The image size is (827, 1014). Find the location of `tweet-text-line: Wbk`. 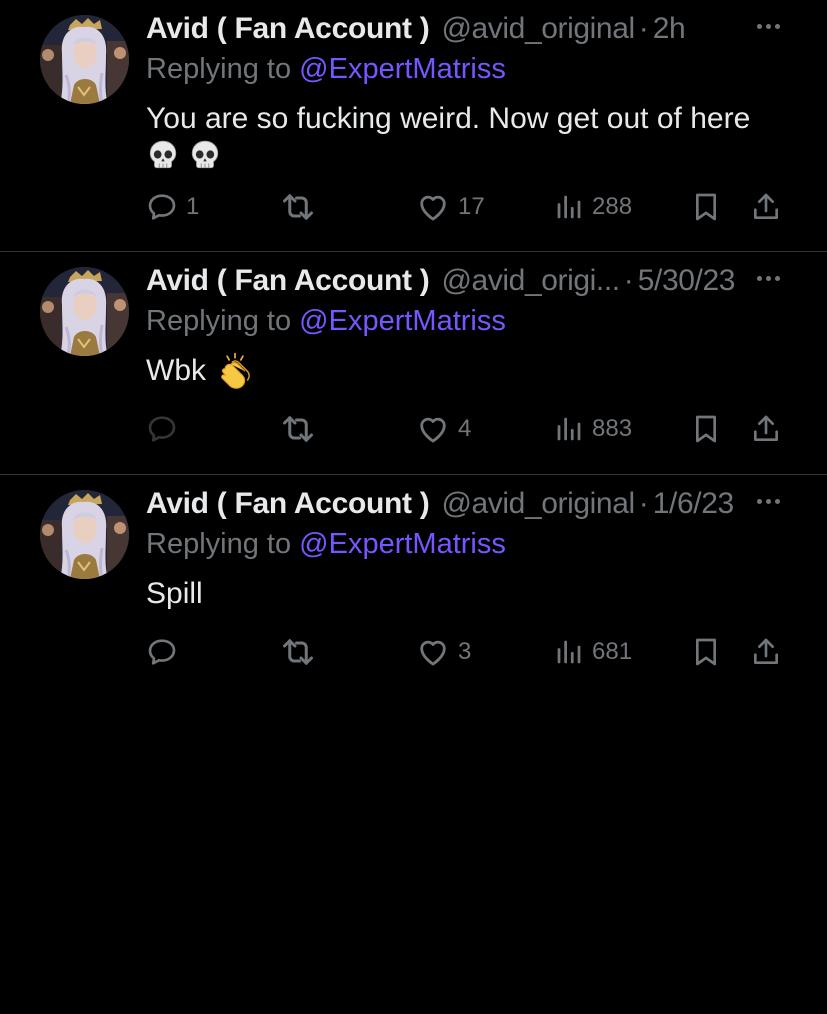

tweet-text-line: Wbk is located at coordinates (176, 370).